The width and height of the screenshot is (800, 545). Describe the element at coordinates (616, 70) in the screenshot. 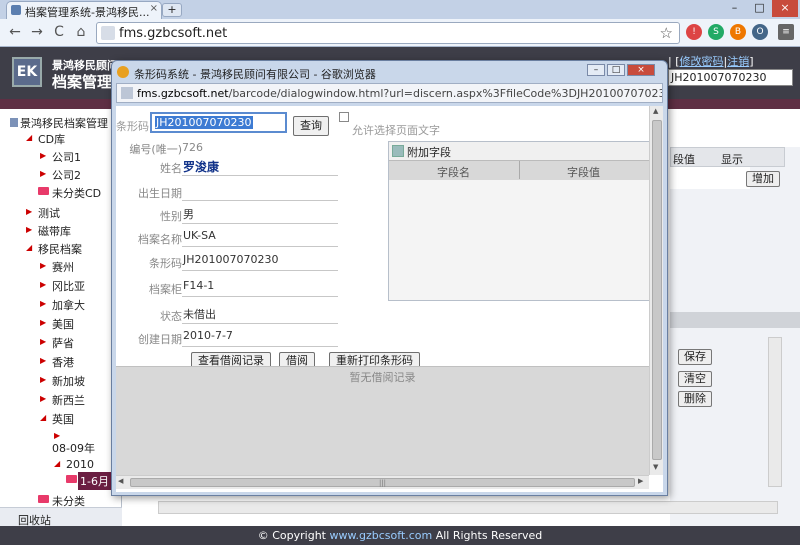

I see `dialog-maximize-button: □` at that location.